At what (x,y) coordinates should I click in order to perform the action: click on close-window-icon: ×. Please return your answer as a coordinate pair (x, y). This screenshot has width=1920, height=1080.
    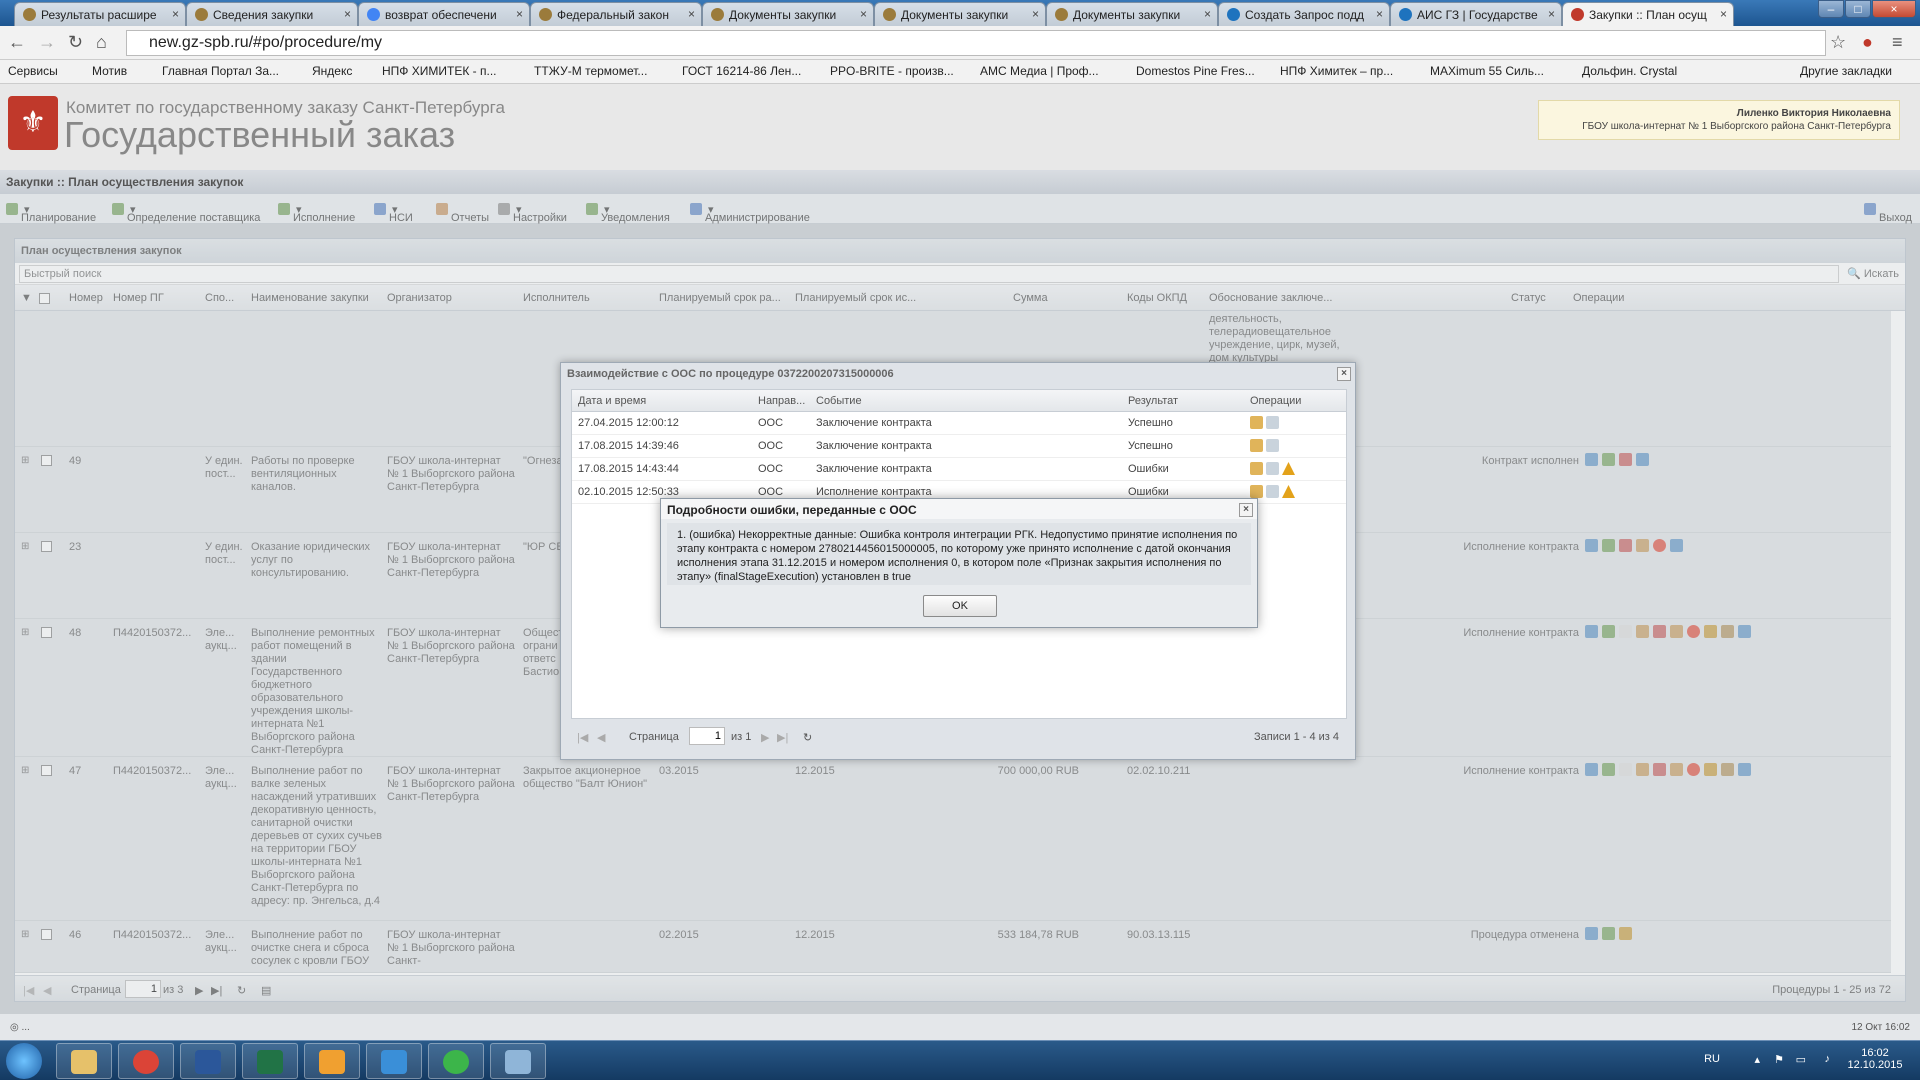
    Looking at the image, I should click on (1894, 9).